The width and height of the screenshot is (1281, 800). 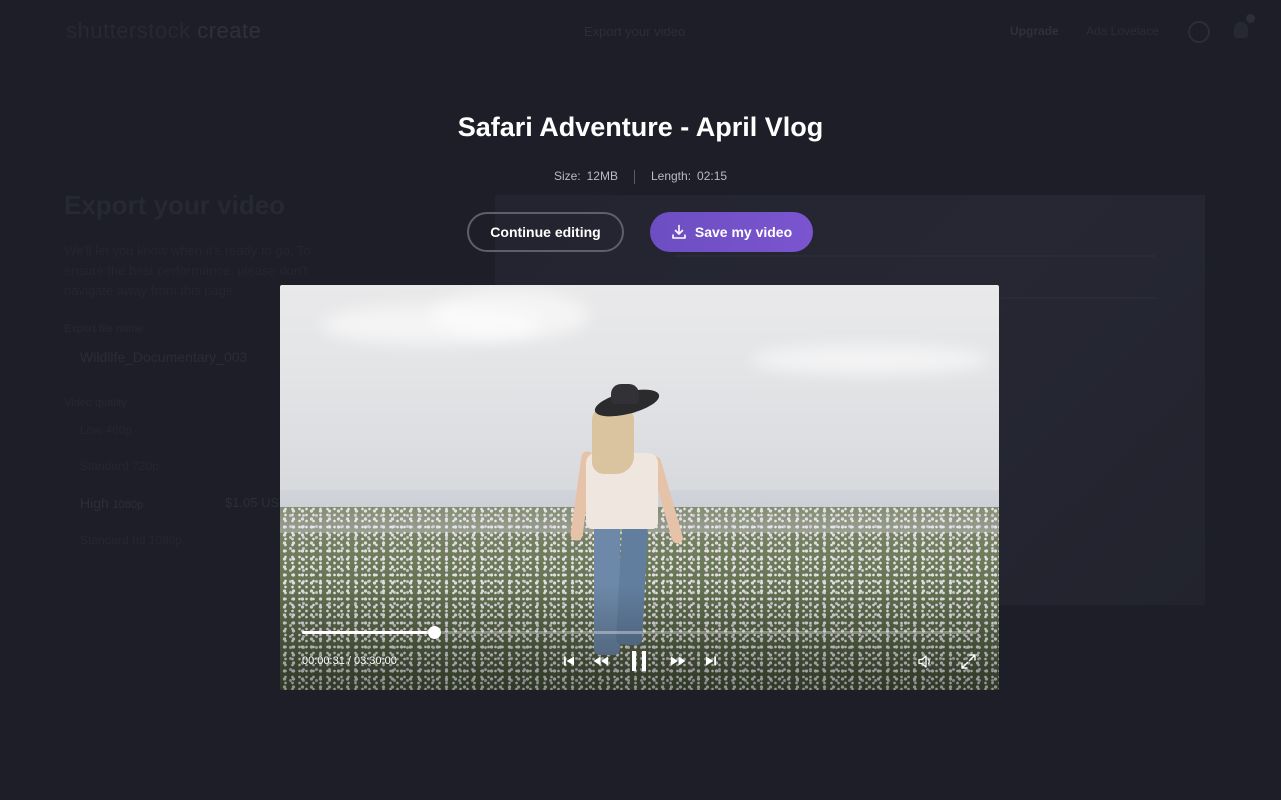 What do you see at coordinates (368, 632) in the screenshot?
I see `progress-fill` at bounding box center [368, 632].